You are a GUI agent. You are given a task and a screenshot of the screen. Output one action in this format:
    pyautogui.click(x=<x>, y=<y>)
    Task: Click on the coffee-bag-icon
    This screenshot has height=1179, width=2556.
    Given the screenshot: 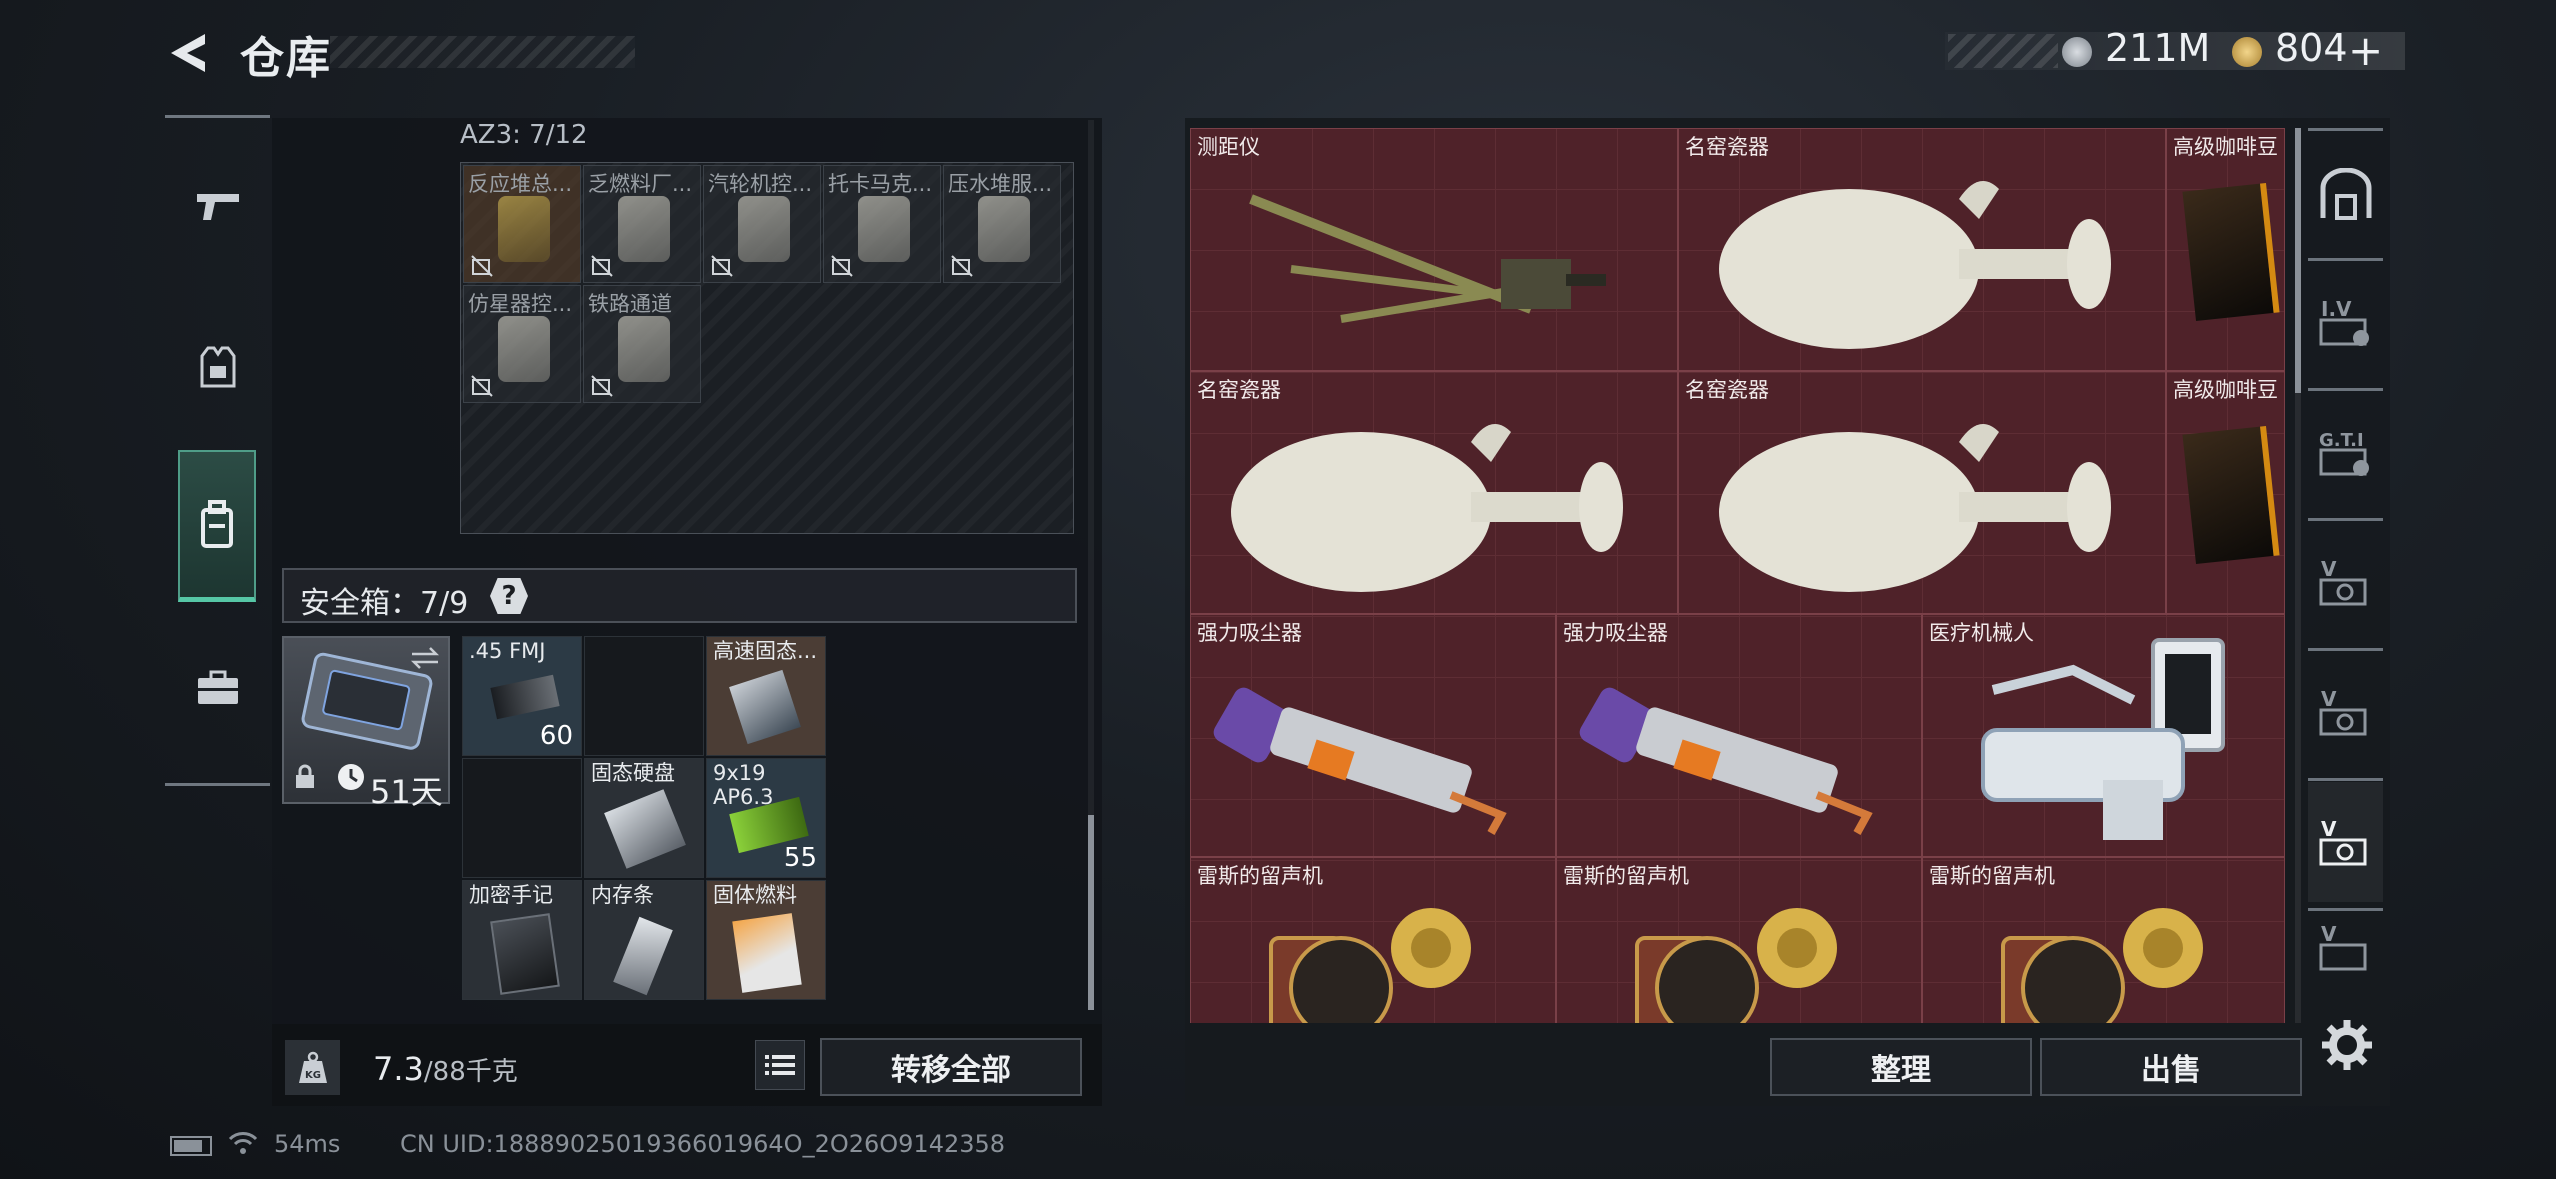 What is the action you would take?
    pyautogui.click(x=2231, y=252)
    